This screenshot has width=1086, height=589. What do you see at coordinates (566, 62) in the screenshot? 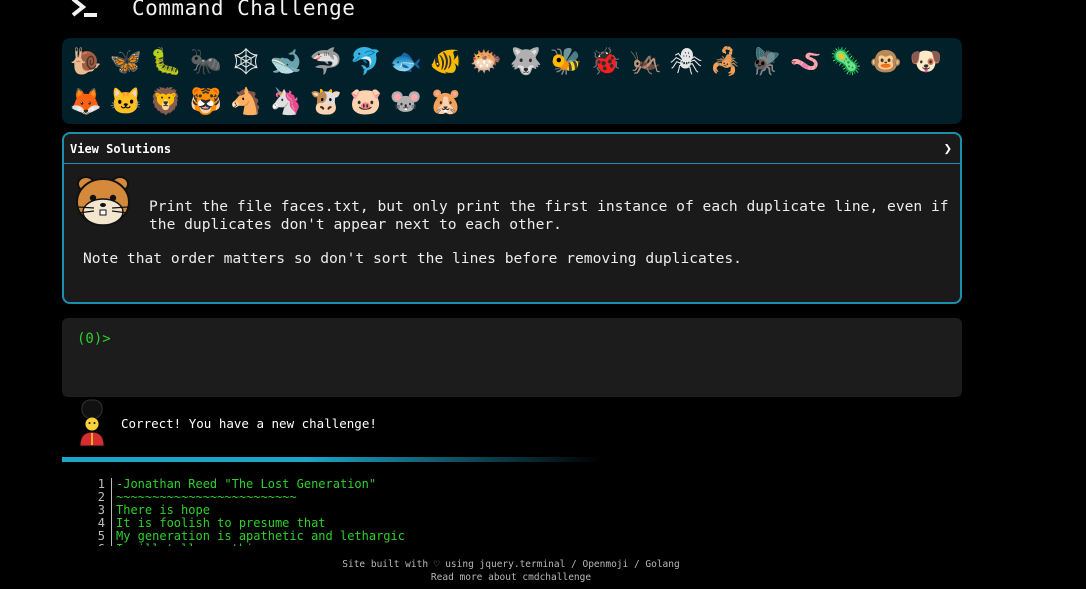
I see `bee-icon: 🐝` at bounding box center [566, 62].